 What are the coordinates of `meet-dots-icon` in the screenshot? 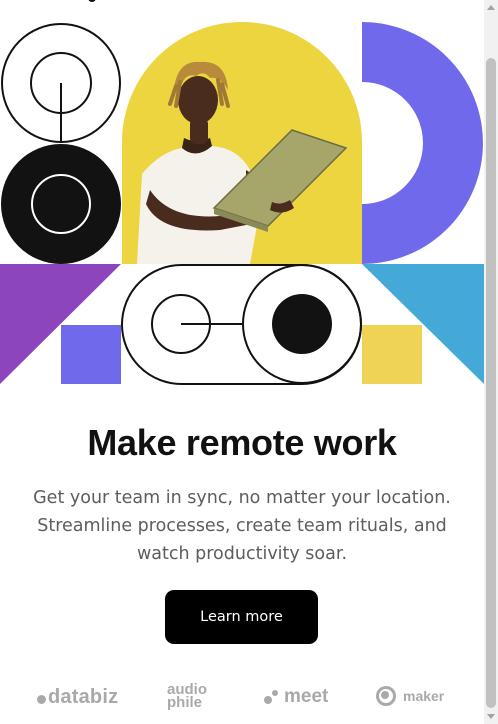 It's located at (272, 697).